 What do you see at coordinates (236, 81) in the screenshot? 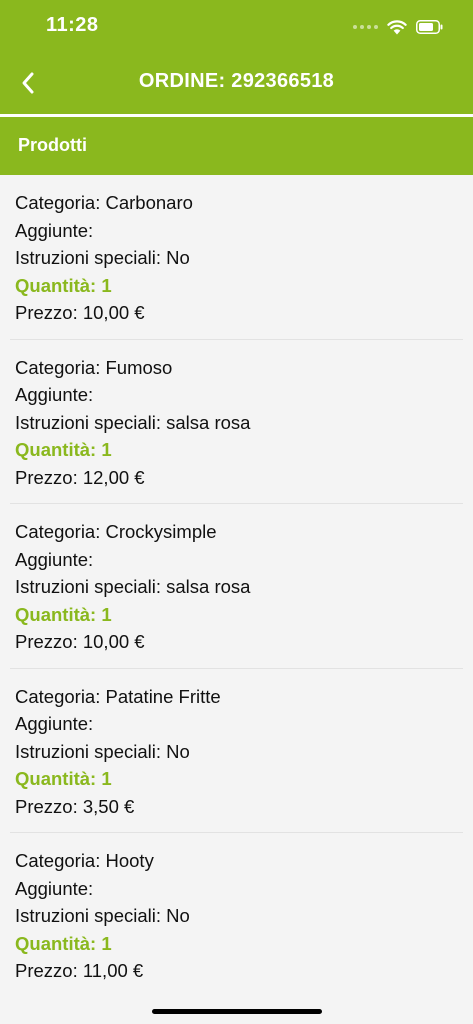
I see `page-title: ORDINE: 292366518` at bounding box center [236, 81].